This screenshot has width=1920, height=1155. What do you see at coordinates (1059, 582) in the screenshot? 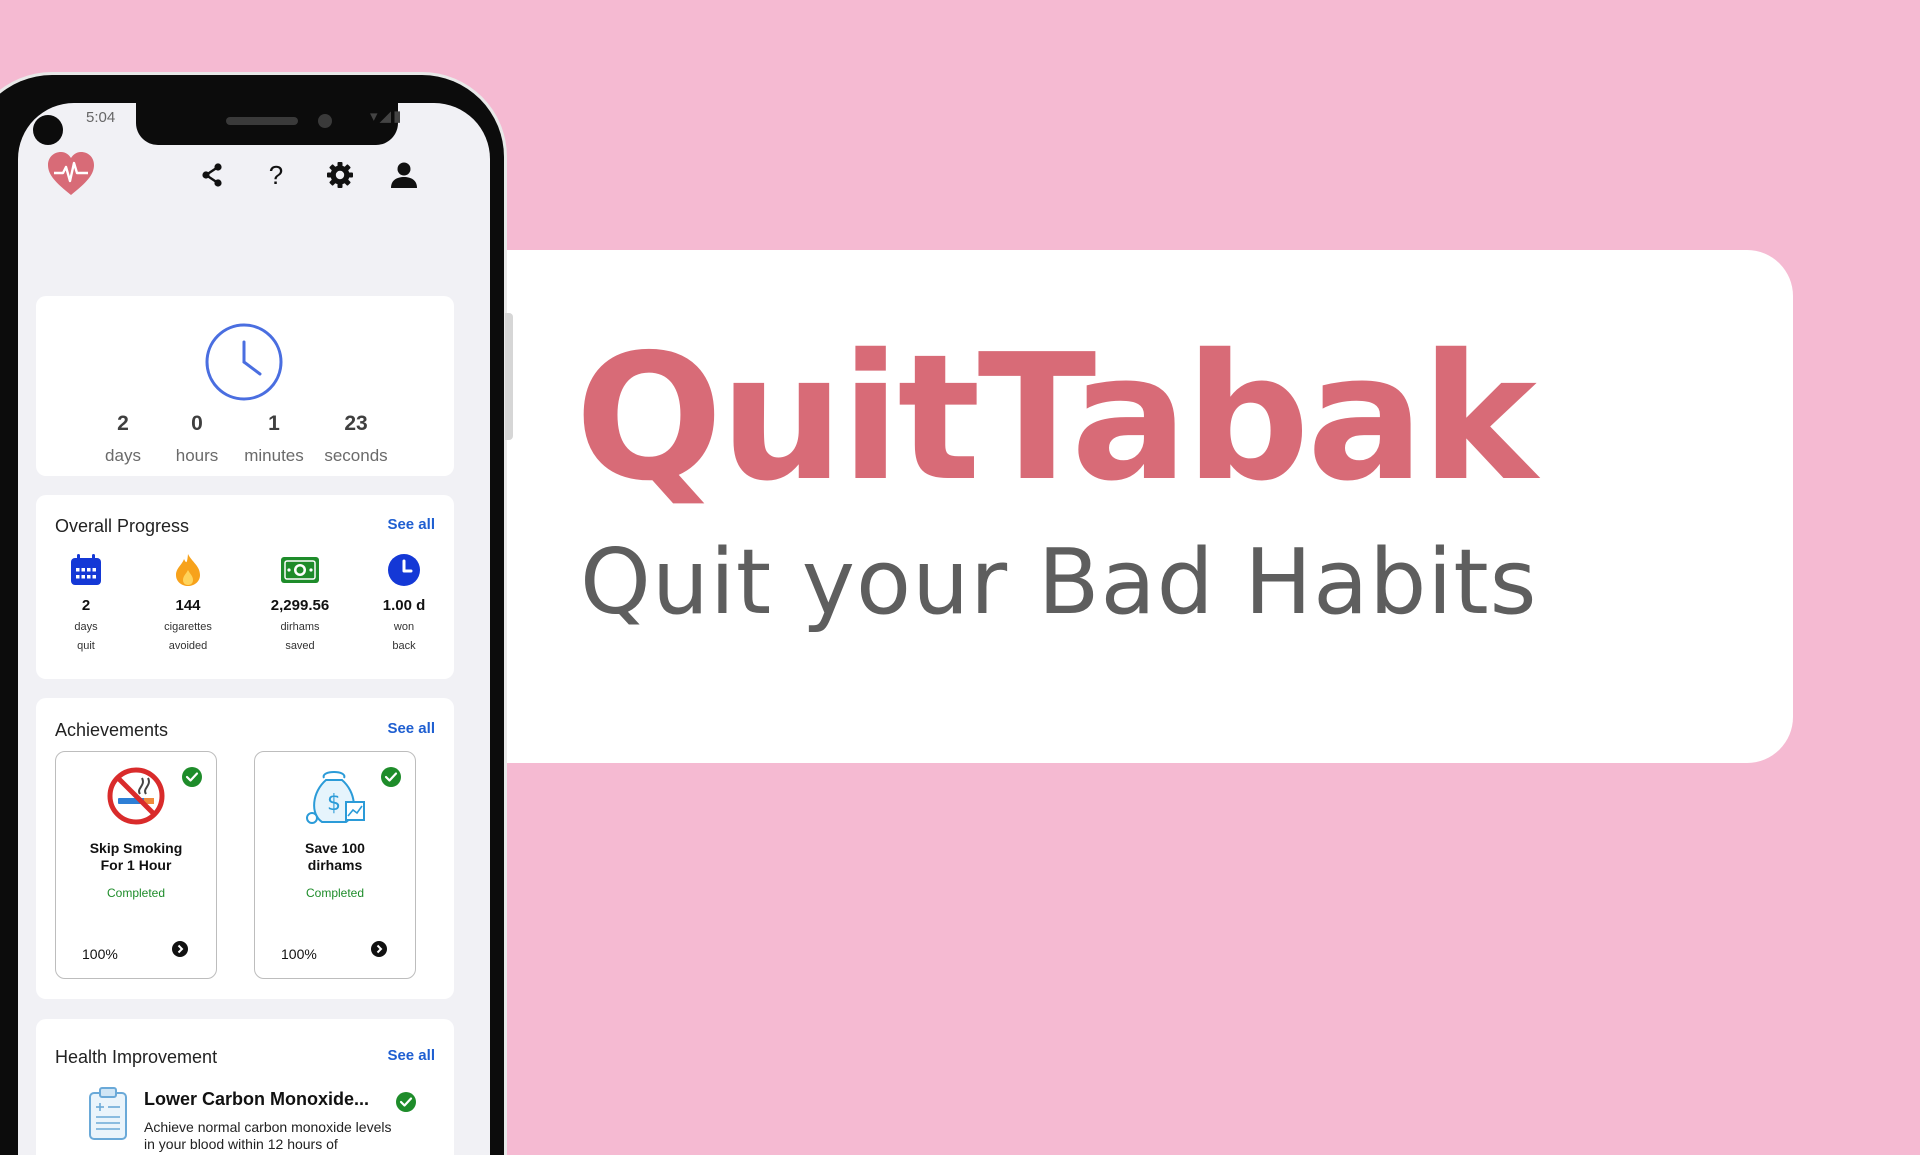
I see `brand-subtitle: Quit your Bad Habits` at bounding box center [1059, 582].